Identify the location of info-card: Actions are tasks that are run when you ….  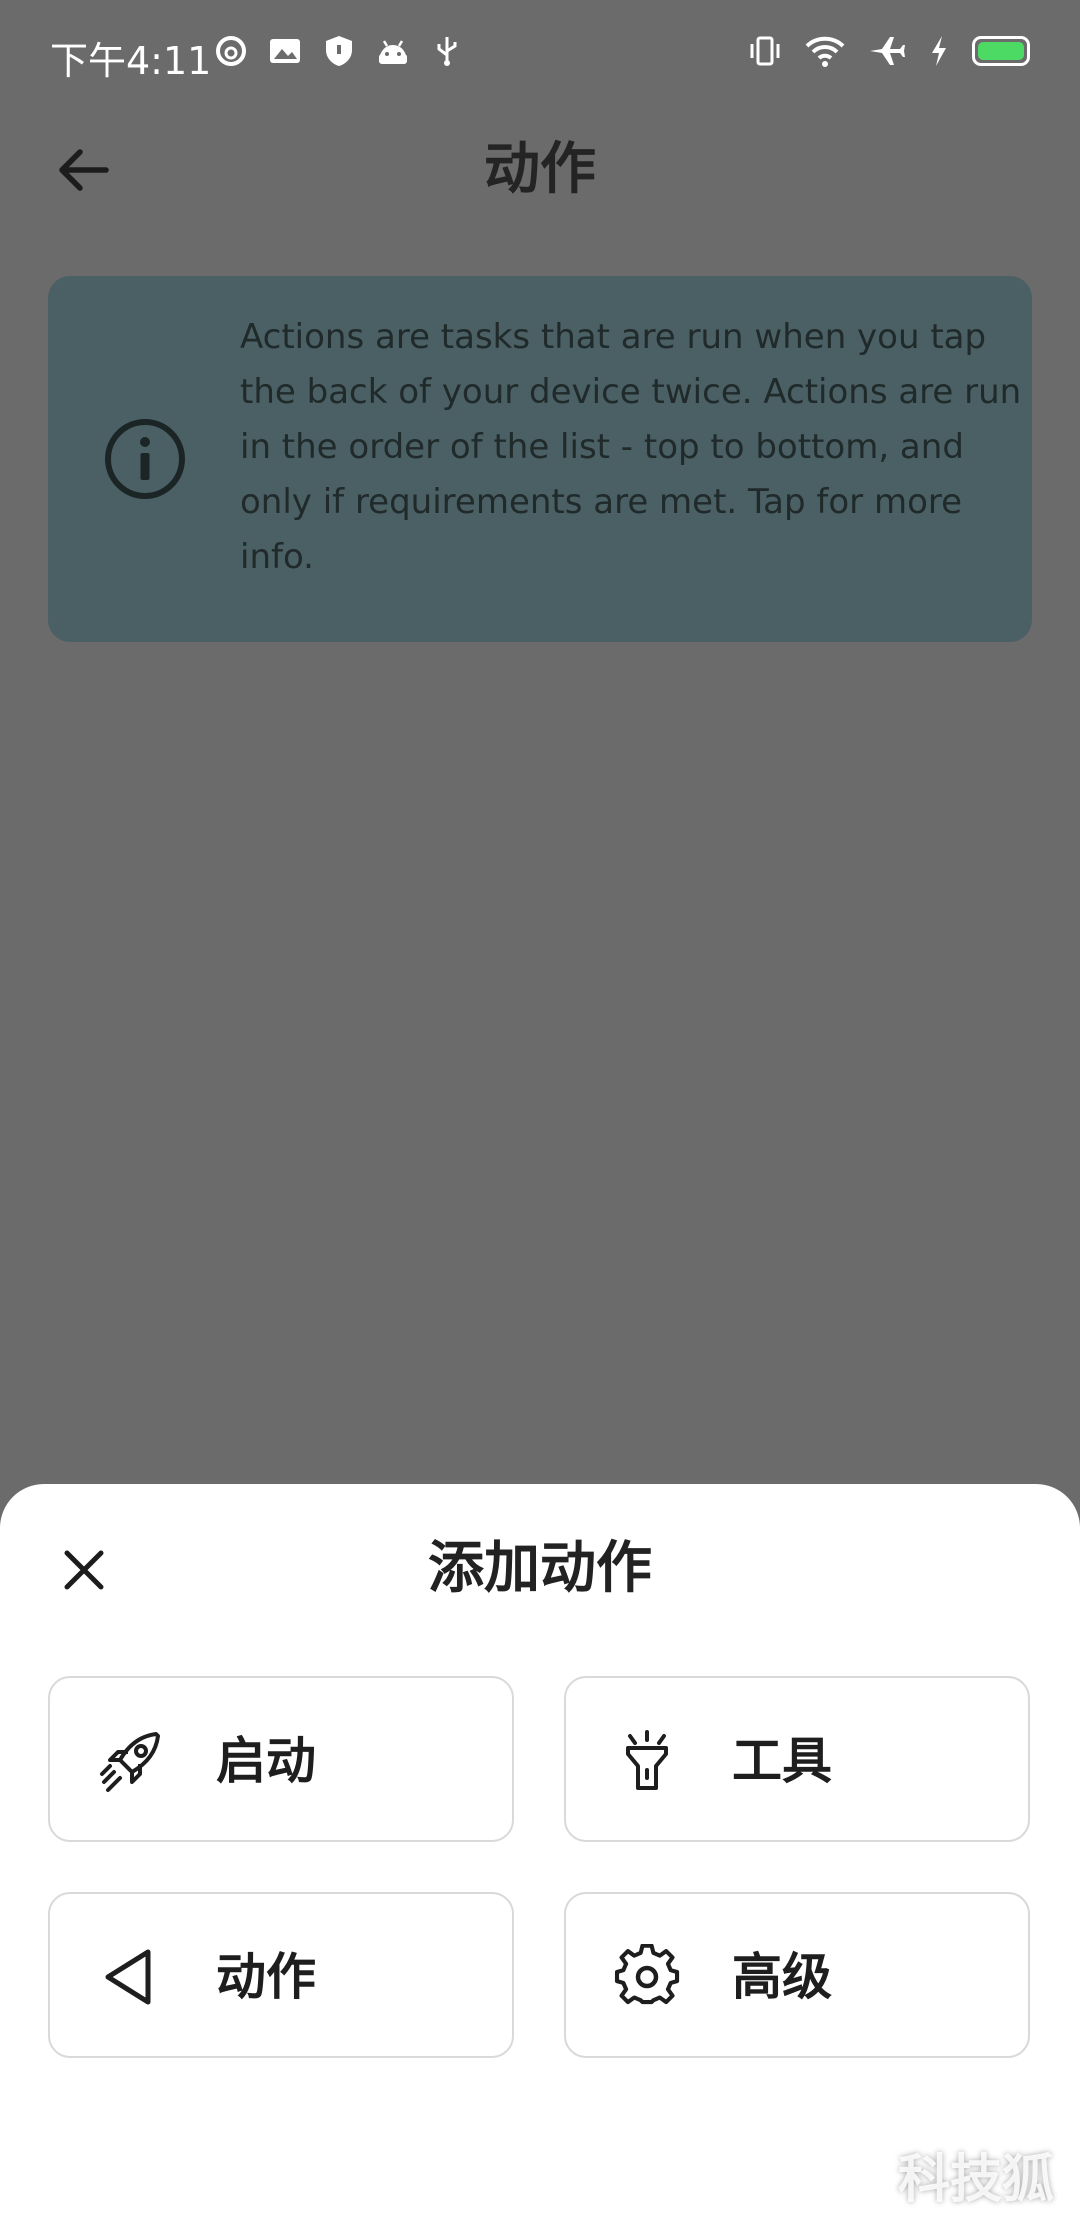
(540, 459).